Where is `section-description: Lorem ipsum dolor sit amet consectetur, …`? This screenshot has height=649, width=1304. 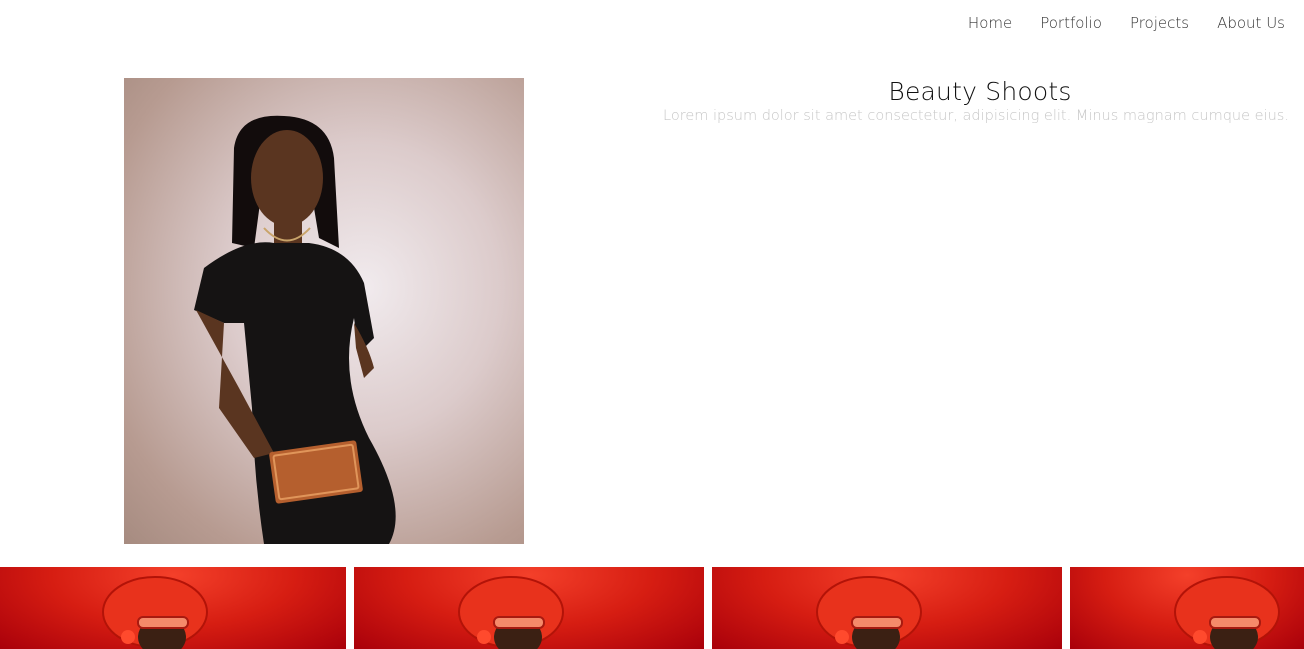 section-description: Lorem ipsum dolor sit amet consectetur, … is located at coordinates (976, 116).